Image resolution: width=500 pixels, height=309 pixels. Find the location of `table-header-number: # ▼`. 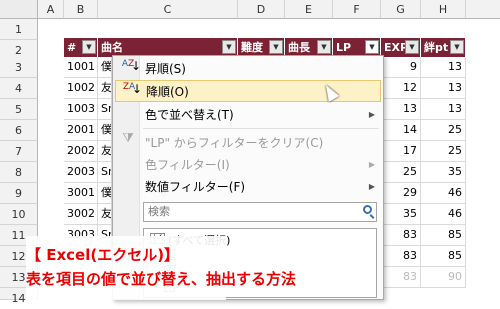

table-header-number: # ▼ is located at coordinates (81, 47).